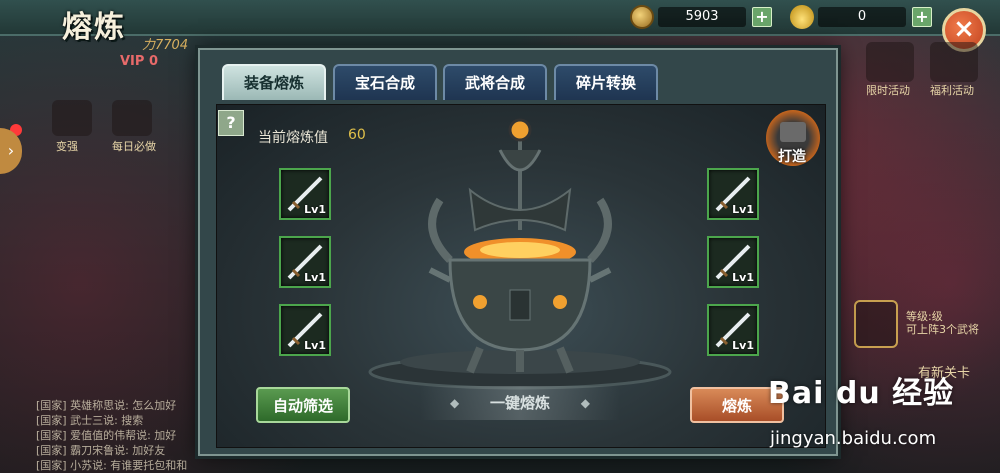 The image size is (1000, 473). What do you see at coordinates (861, 393) in the screenshot?
I see `baidu-watermark: Bai du 经验` at bounding box center [861, 393].